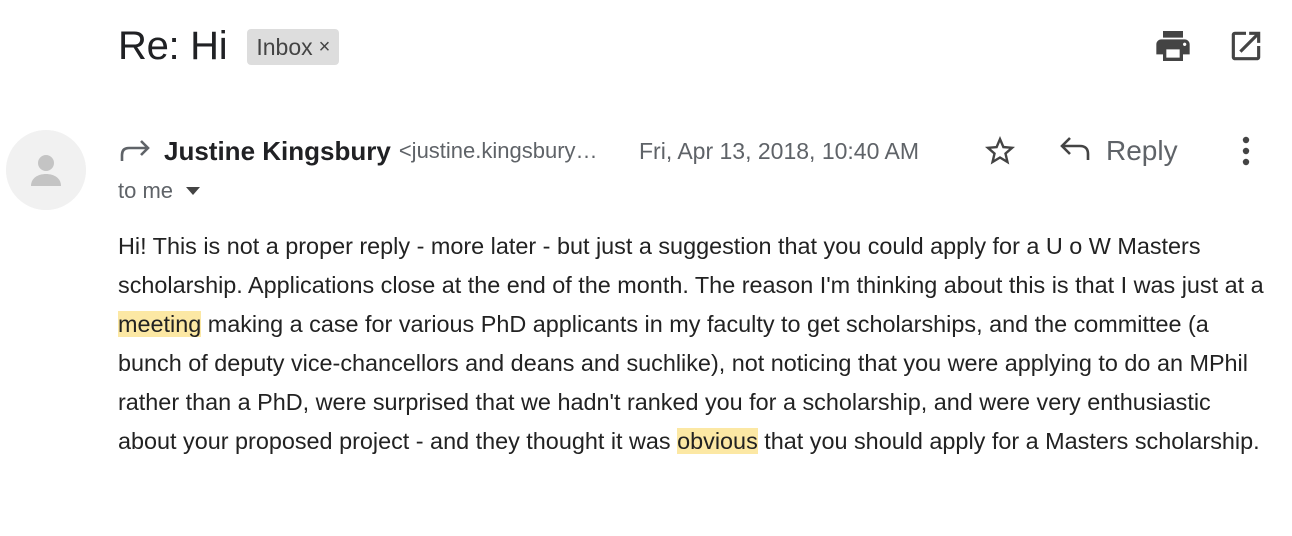 This screenshot has width=1292, height=536. What do you see at coordinates (717, 441) in the screenshot?
I see `search-highlight-obvious: obvious` at bounding box center [717, 441].